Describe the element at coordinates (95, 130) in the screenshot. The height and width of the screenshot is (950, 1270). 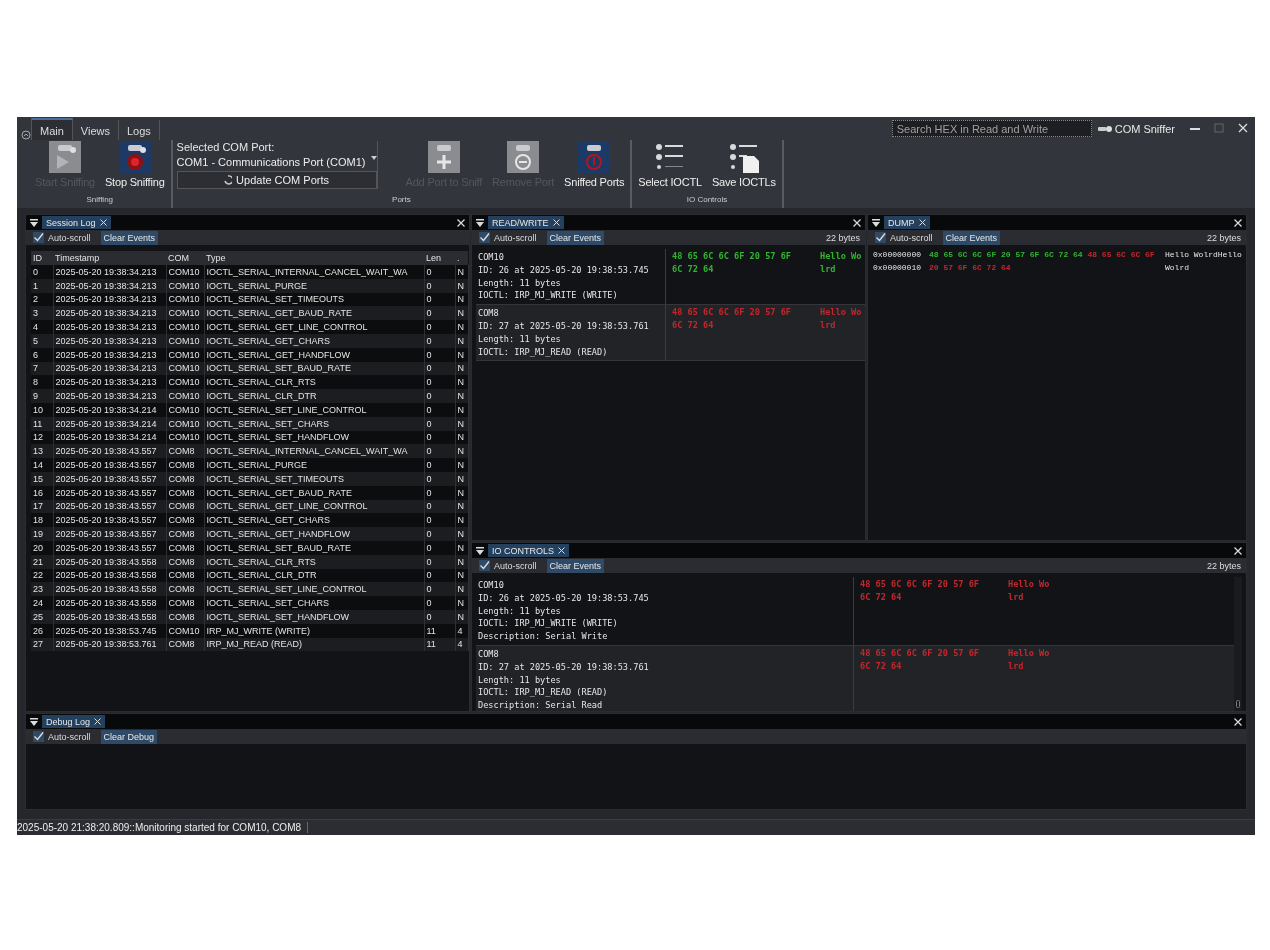
I see `ribbon-tab: Views` at that location.